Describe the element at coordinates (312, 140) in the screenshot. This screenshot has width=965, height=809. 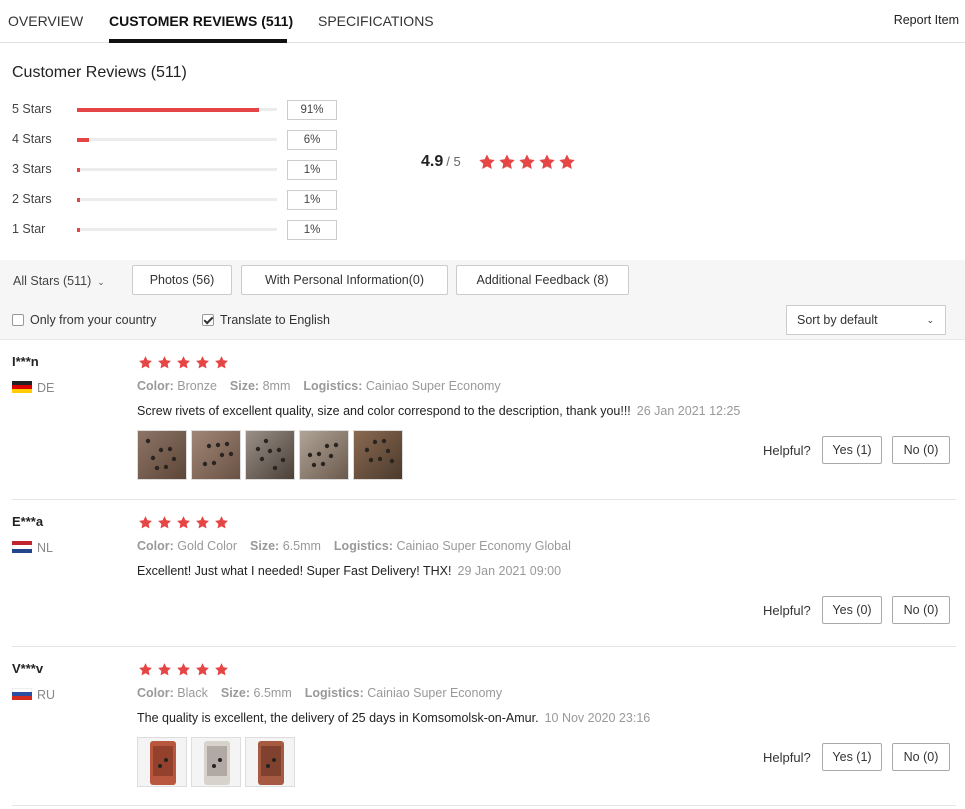
I see `distribution-percent: 6%` at that location.